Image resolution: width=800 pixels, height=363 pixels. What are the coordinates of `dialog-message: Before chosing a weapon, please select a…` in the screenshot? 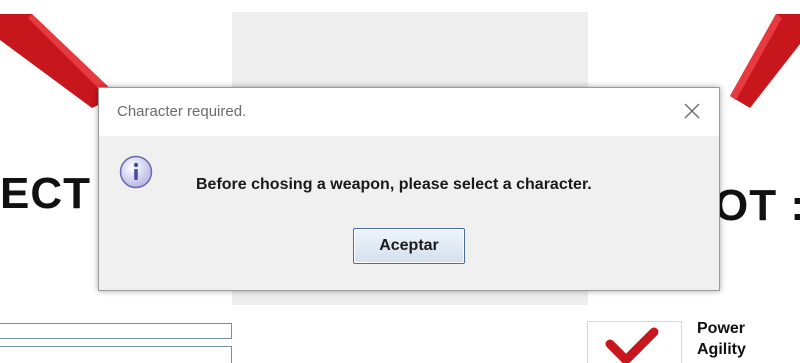 It's located at (394, 184).